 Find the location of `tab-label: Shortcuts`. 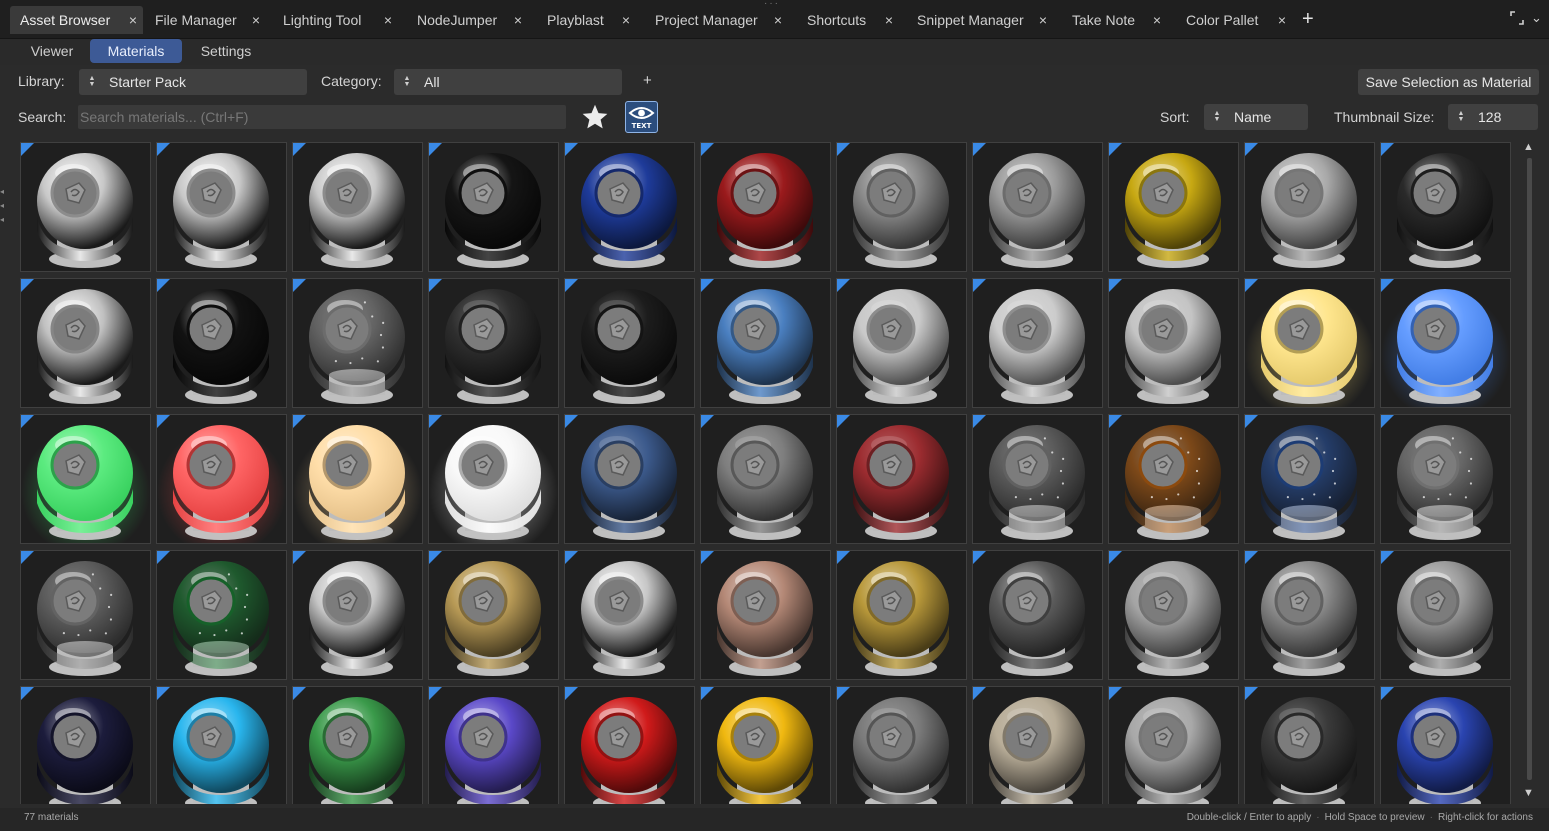

tab-label: Shortcuts is located at coordinates (837, 20).